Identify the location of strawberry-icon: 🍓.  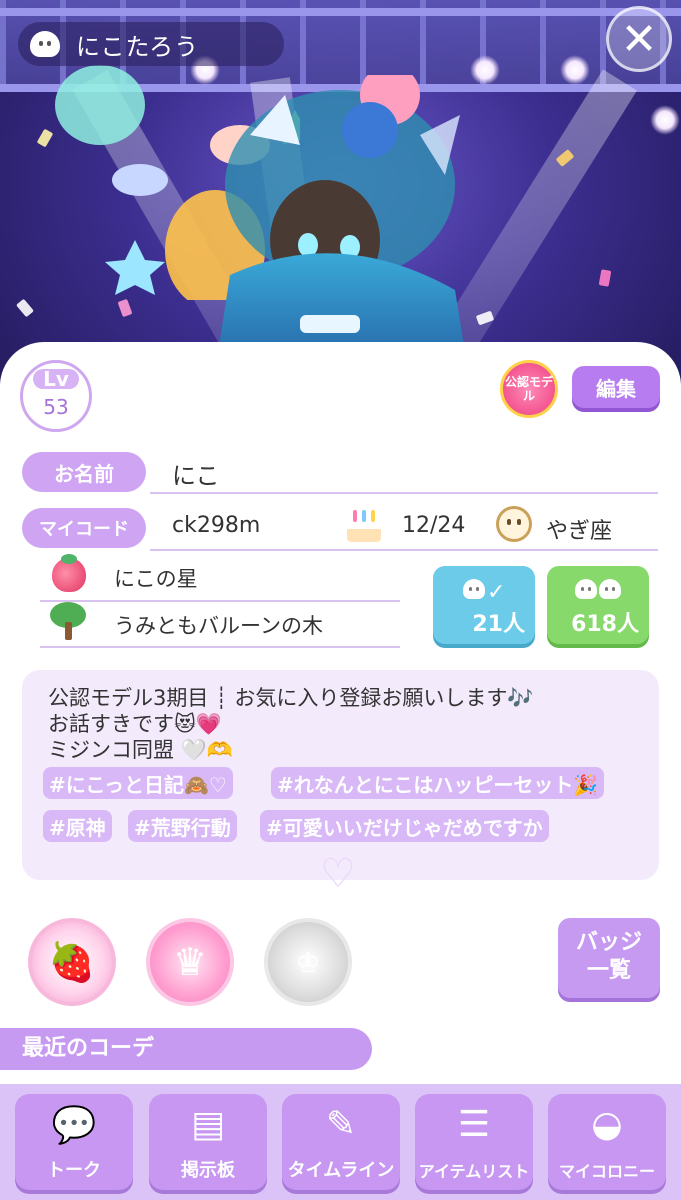
(72, 961).